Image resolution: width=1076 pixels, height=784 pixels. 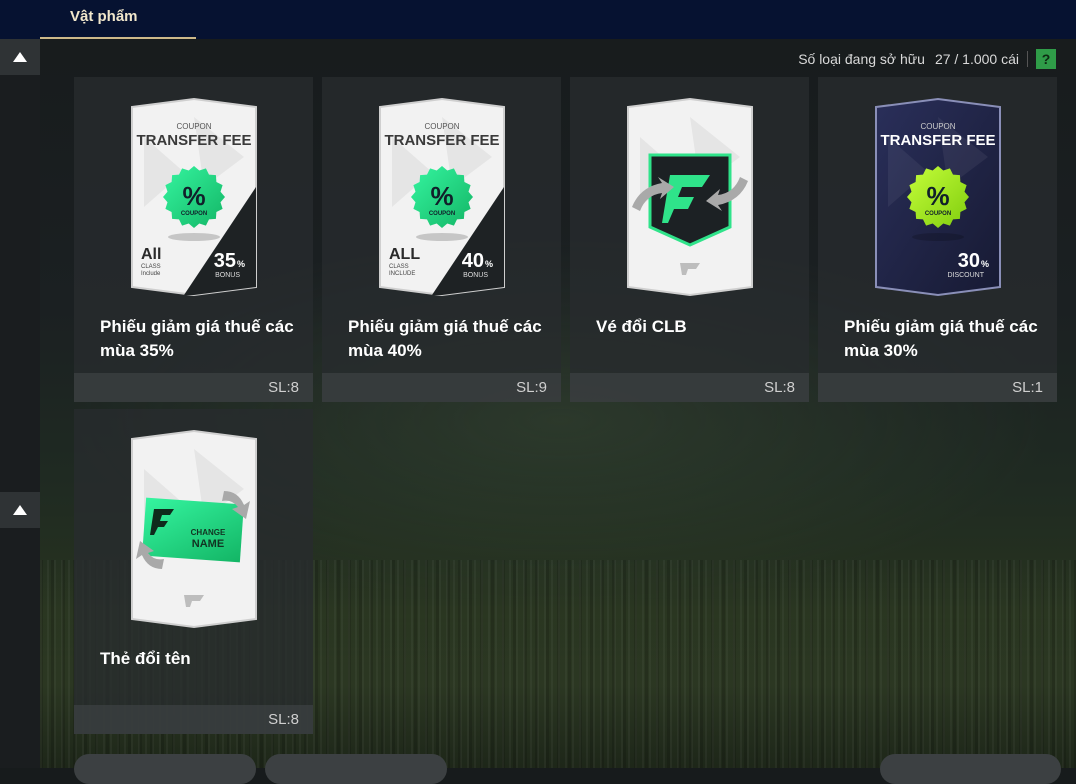 I want to click on item-name: Phiếu giảm giá thuế các mùa 30%, so click(x=941, y=338).